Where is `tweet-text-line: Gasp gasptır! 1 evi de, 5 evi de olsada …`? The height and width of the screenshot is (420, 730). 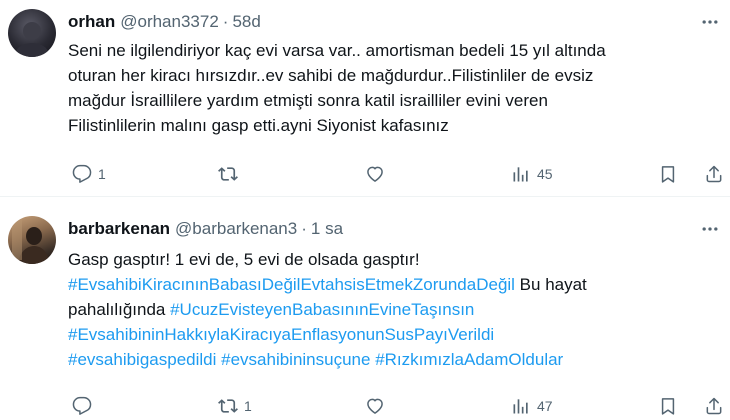
tweet-text-line: Gasp gasptır! 1 evi de, 5 evi de olsada … is located at coordinates (244, 259).